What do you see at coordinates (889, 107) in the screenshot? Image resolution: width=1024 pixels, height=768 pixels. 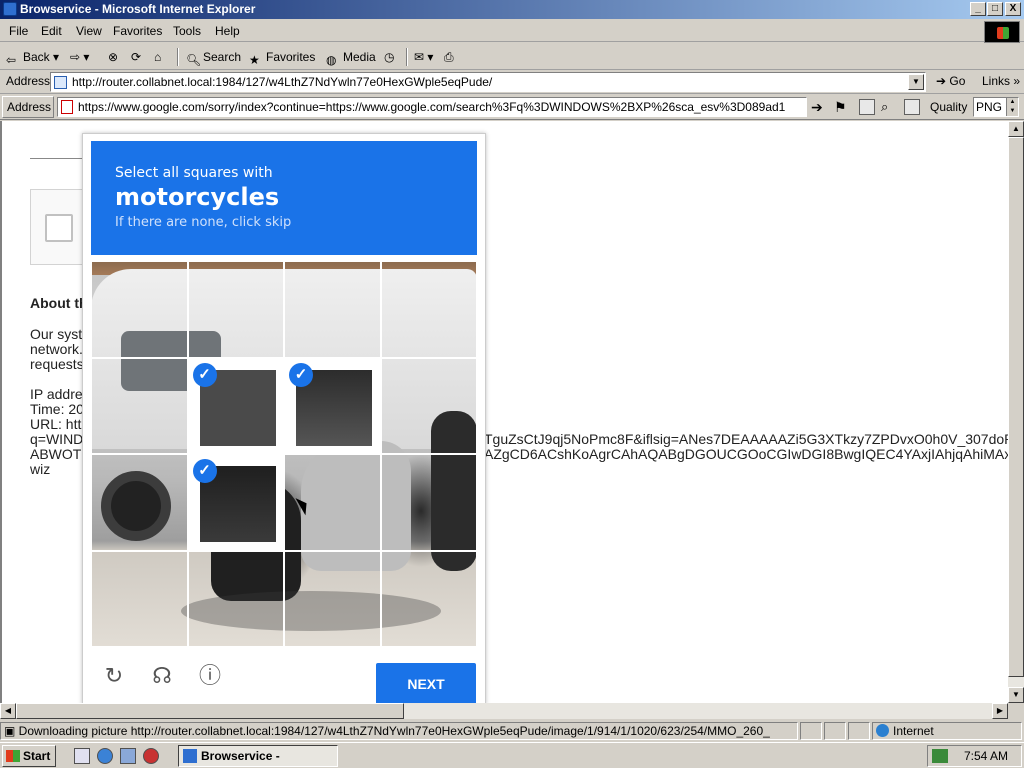 I see `find-icon: ⌕` at bounding box center [889, 107].